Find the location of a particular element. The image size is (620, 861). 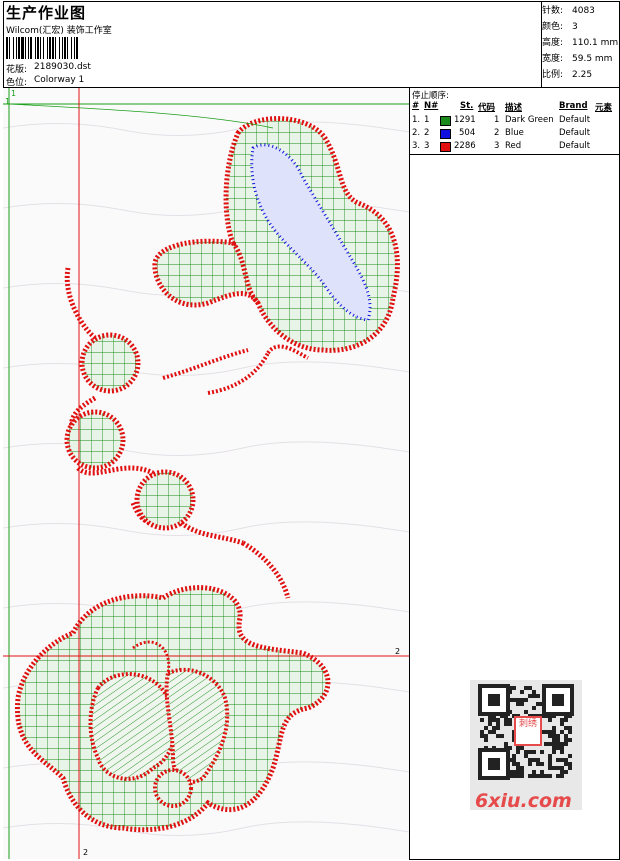

stat-colors: 颜色: 3 is located at coordinates (560, 27).